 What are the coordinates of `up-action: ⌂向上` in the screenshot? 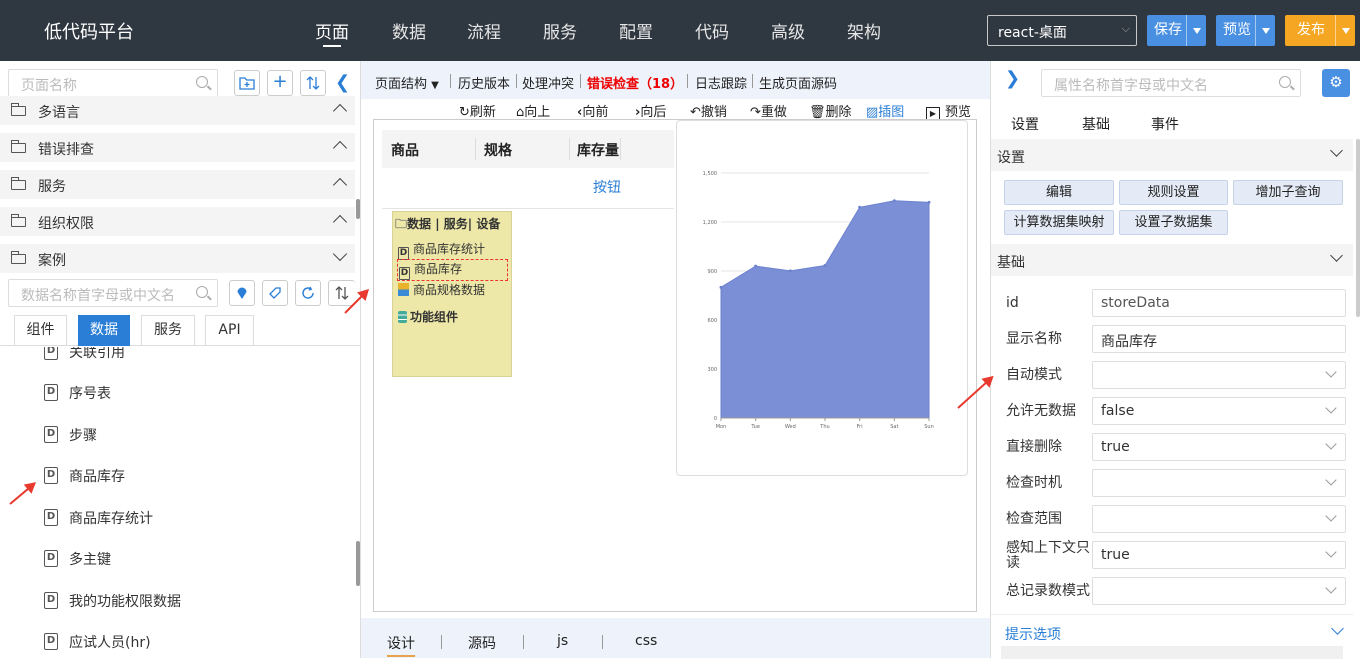 It's located at (533, 110).